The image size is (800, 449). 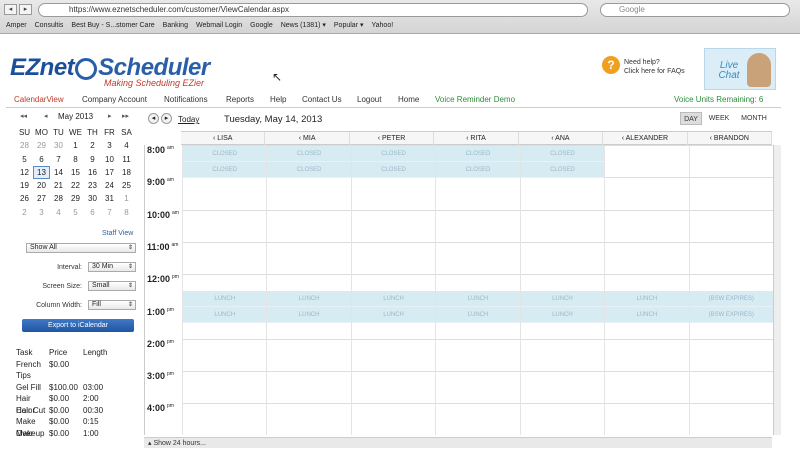 I want to click on calendar-day: 22, so click(x=75, y=185).